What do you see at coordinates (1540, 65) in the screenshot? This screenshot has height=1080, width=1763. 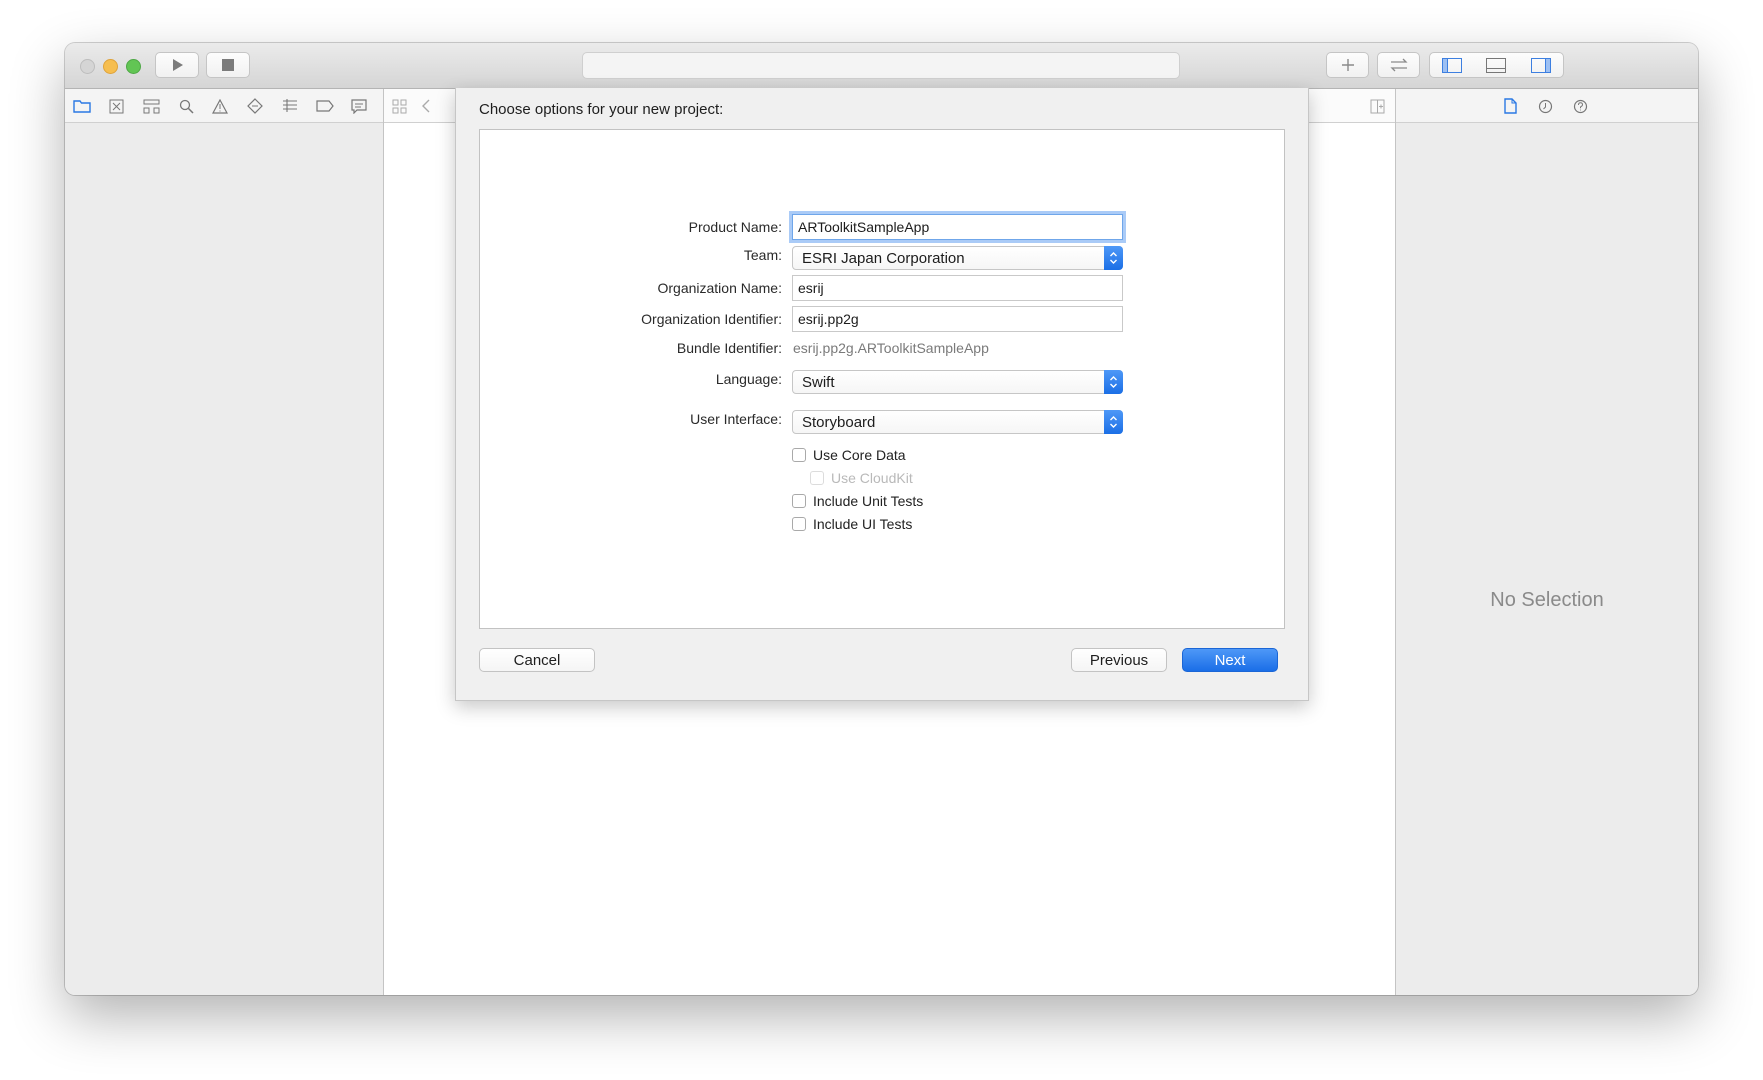 I see `right-panel-icon` at bounding box center [1540, 65].